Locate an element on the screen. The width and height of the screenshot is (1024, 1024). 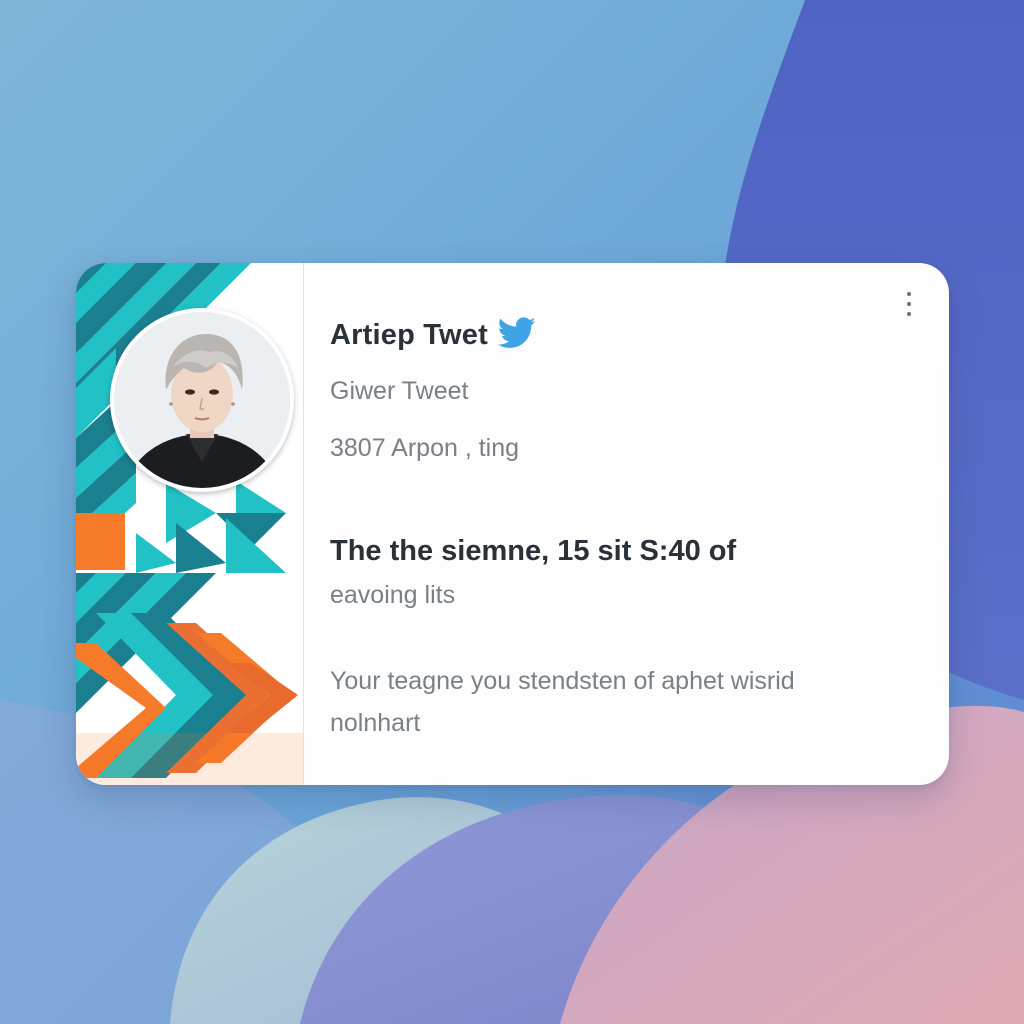
title-row: Artiep Twet is located at coordinates (433, 334).